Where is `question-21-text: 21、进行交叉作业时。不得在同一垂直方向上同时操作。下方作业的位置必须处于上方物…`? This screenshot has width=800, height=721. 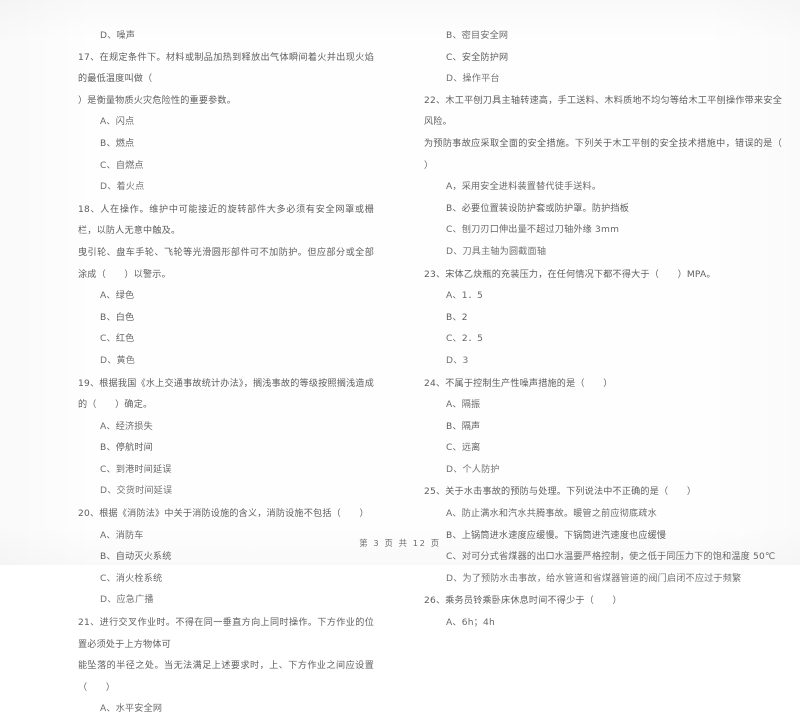 question-21-text: 21、进行交叉作业时。不得在同一垂直方向上同时操作。下方作业的位置必须处于上方物… is located at coordinates (226, 655).